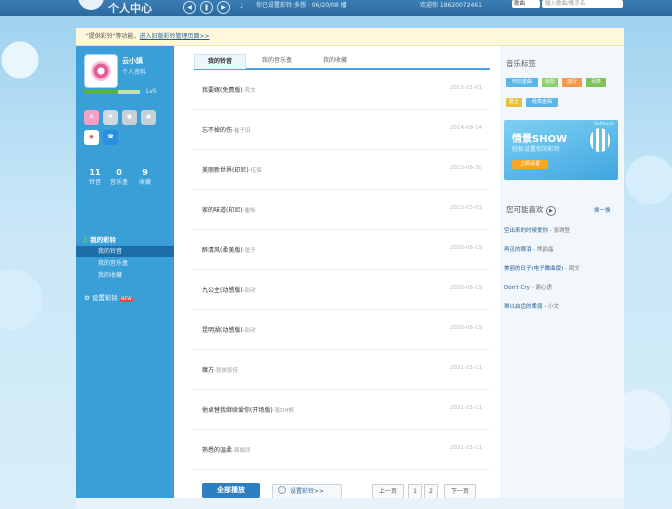 The width and height of the screenshot is (672, 509). I want to click on song-title: 我要嫁(免费版)-弯文, so click(229, 89).